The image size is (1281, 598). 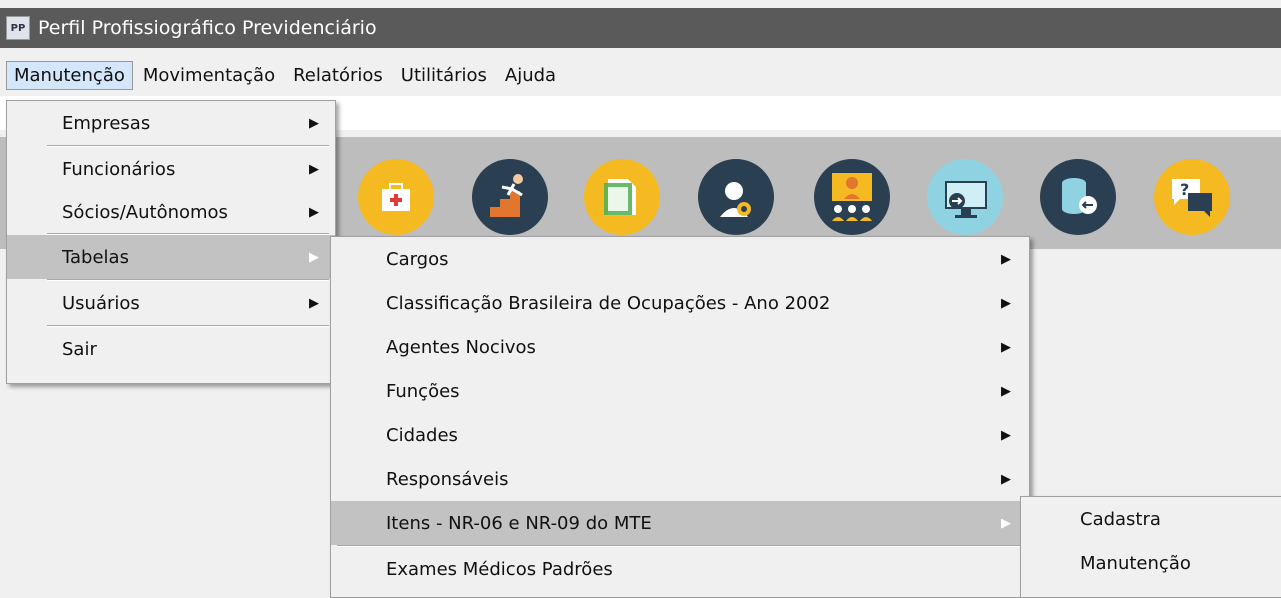 I want to click on menu-item-label: Usuários, so click(x=101, y=303).